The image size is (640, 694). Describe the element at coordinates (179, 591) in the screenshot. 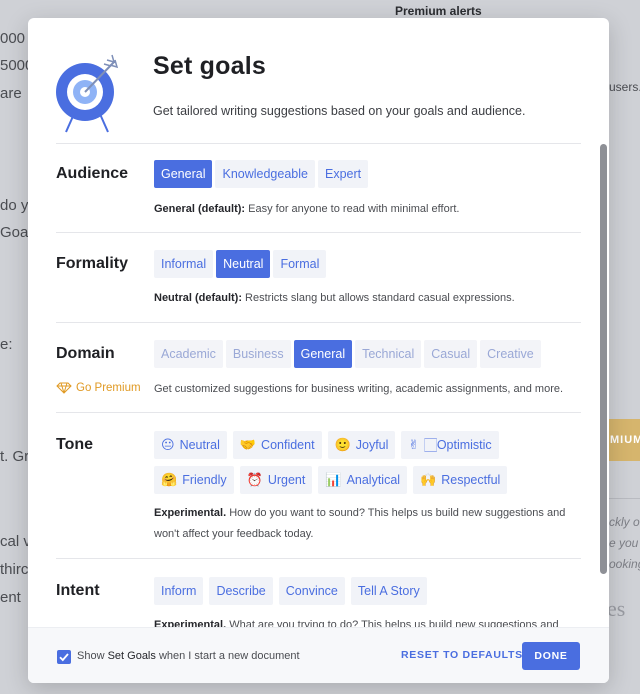

I see `intent-option-inform: Inform` at that location.